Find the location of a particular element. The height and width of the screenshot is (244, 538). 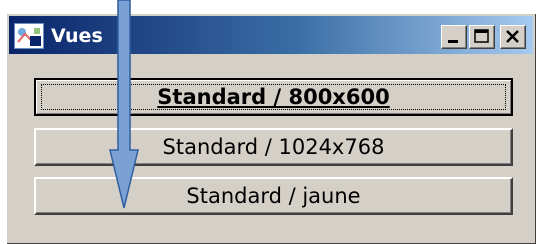

app-logo-icon is located at coordinates (29, 36).